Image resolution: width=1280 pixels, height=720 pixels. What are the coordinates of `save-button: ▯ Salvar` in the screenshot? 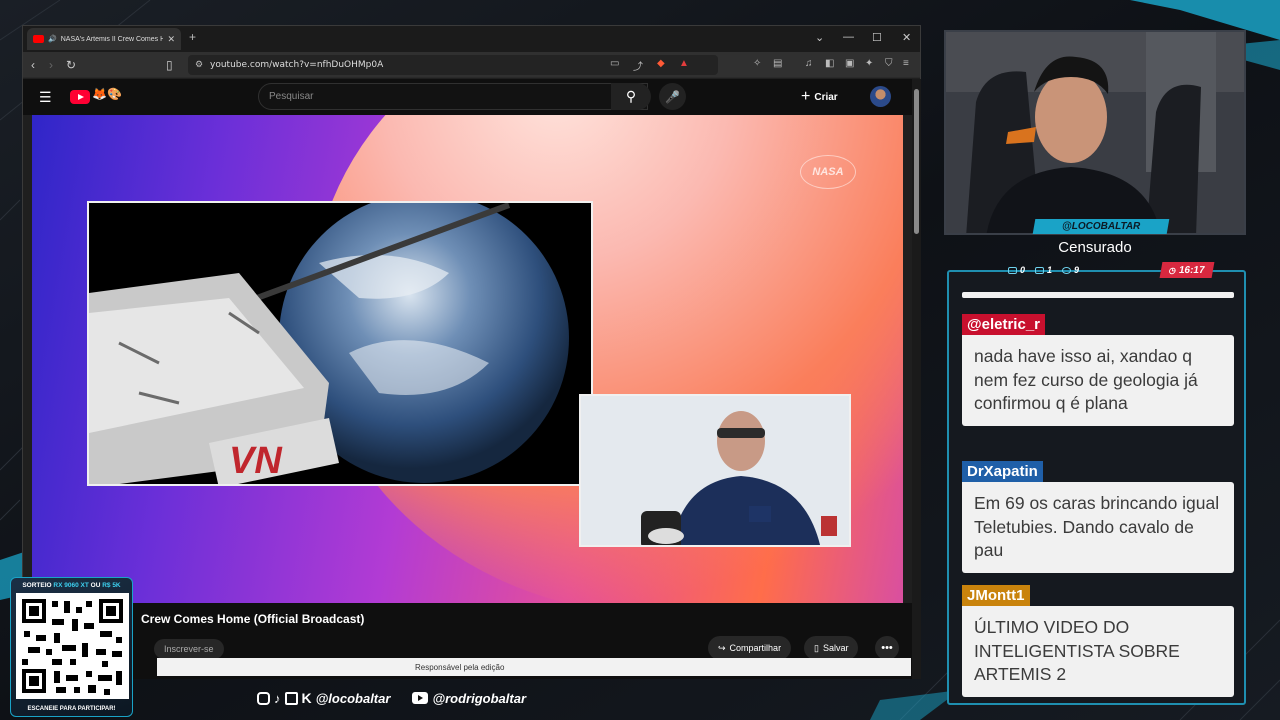 It's located at (831, 648).